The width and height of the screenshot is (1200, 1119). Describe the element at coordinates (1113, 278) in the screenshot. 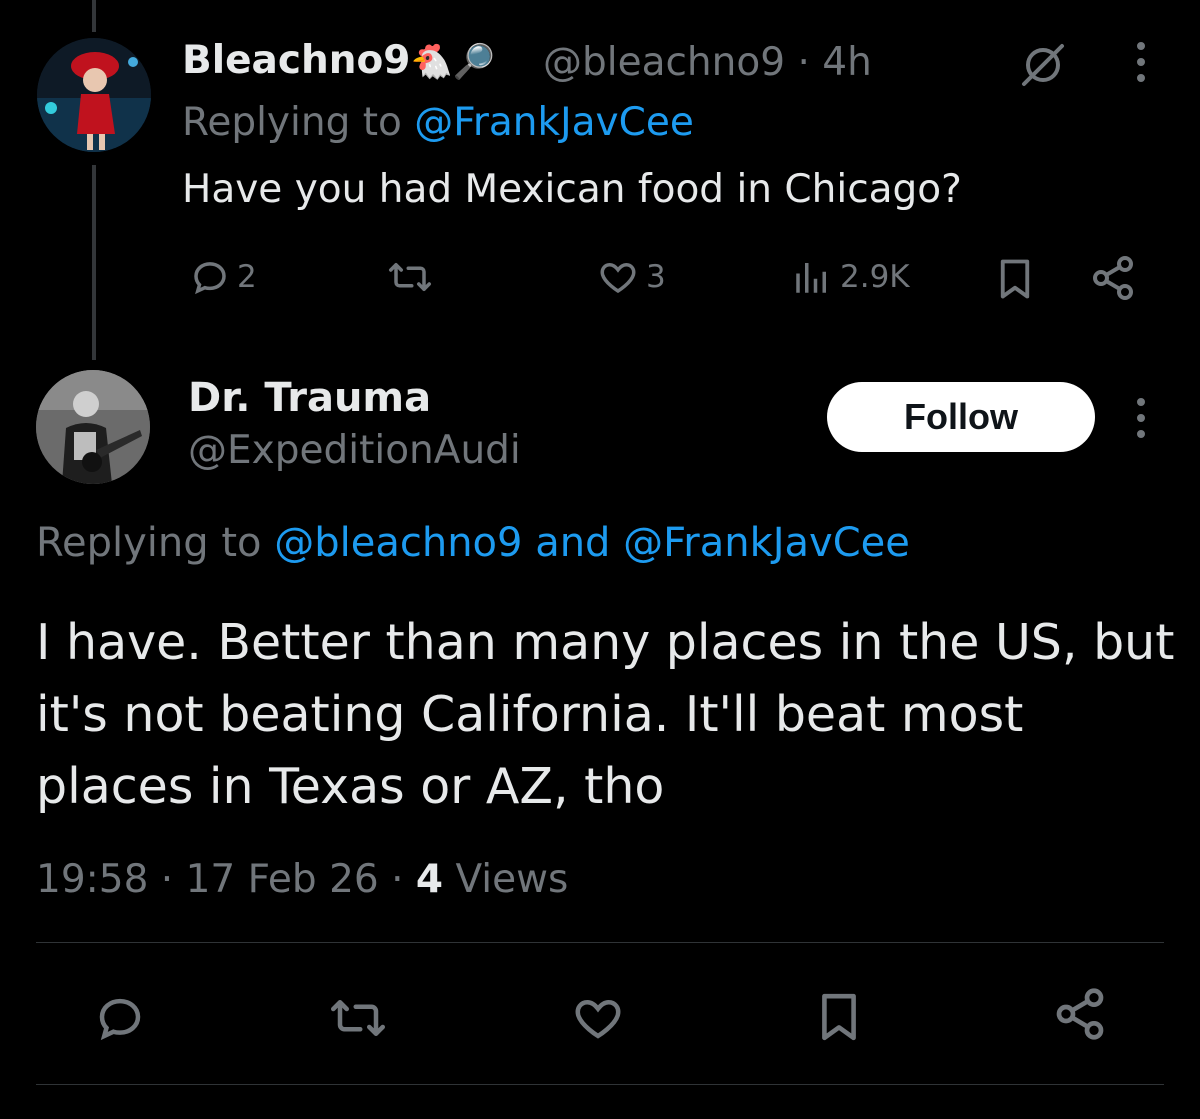

I see `parent-share-icon` at that location.